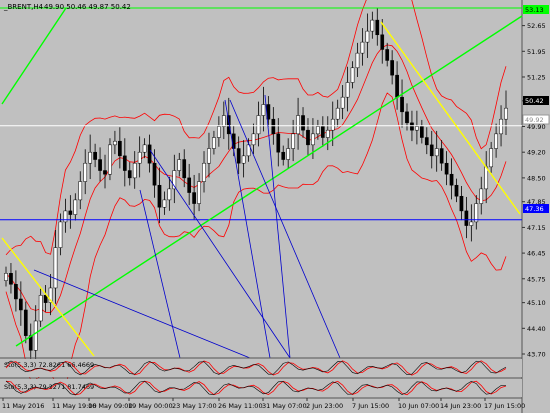  Describe the element at coordinates (110, 406) in the screenshot. I see `x-tick-label: 16 May 09:00` at that location.